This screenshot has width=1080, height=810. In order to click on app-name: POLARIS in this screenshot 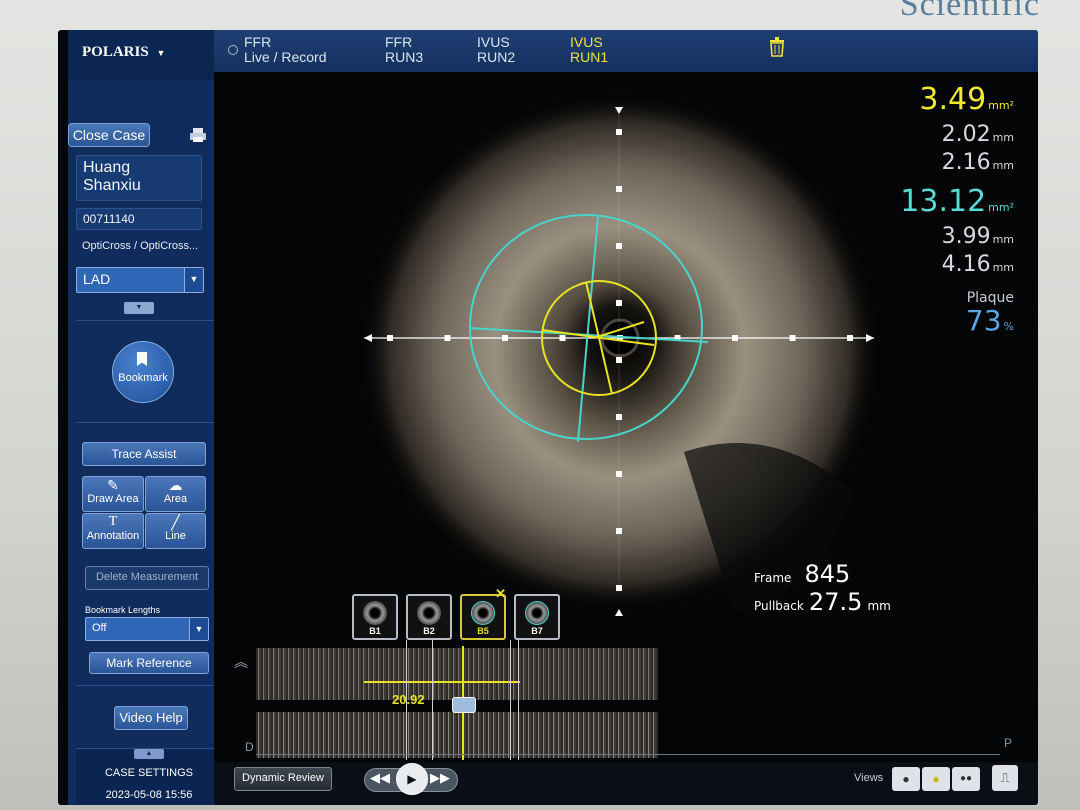, I will do `click(115, 52)`.